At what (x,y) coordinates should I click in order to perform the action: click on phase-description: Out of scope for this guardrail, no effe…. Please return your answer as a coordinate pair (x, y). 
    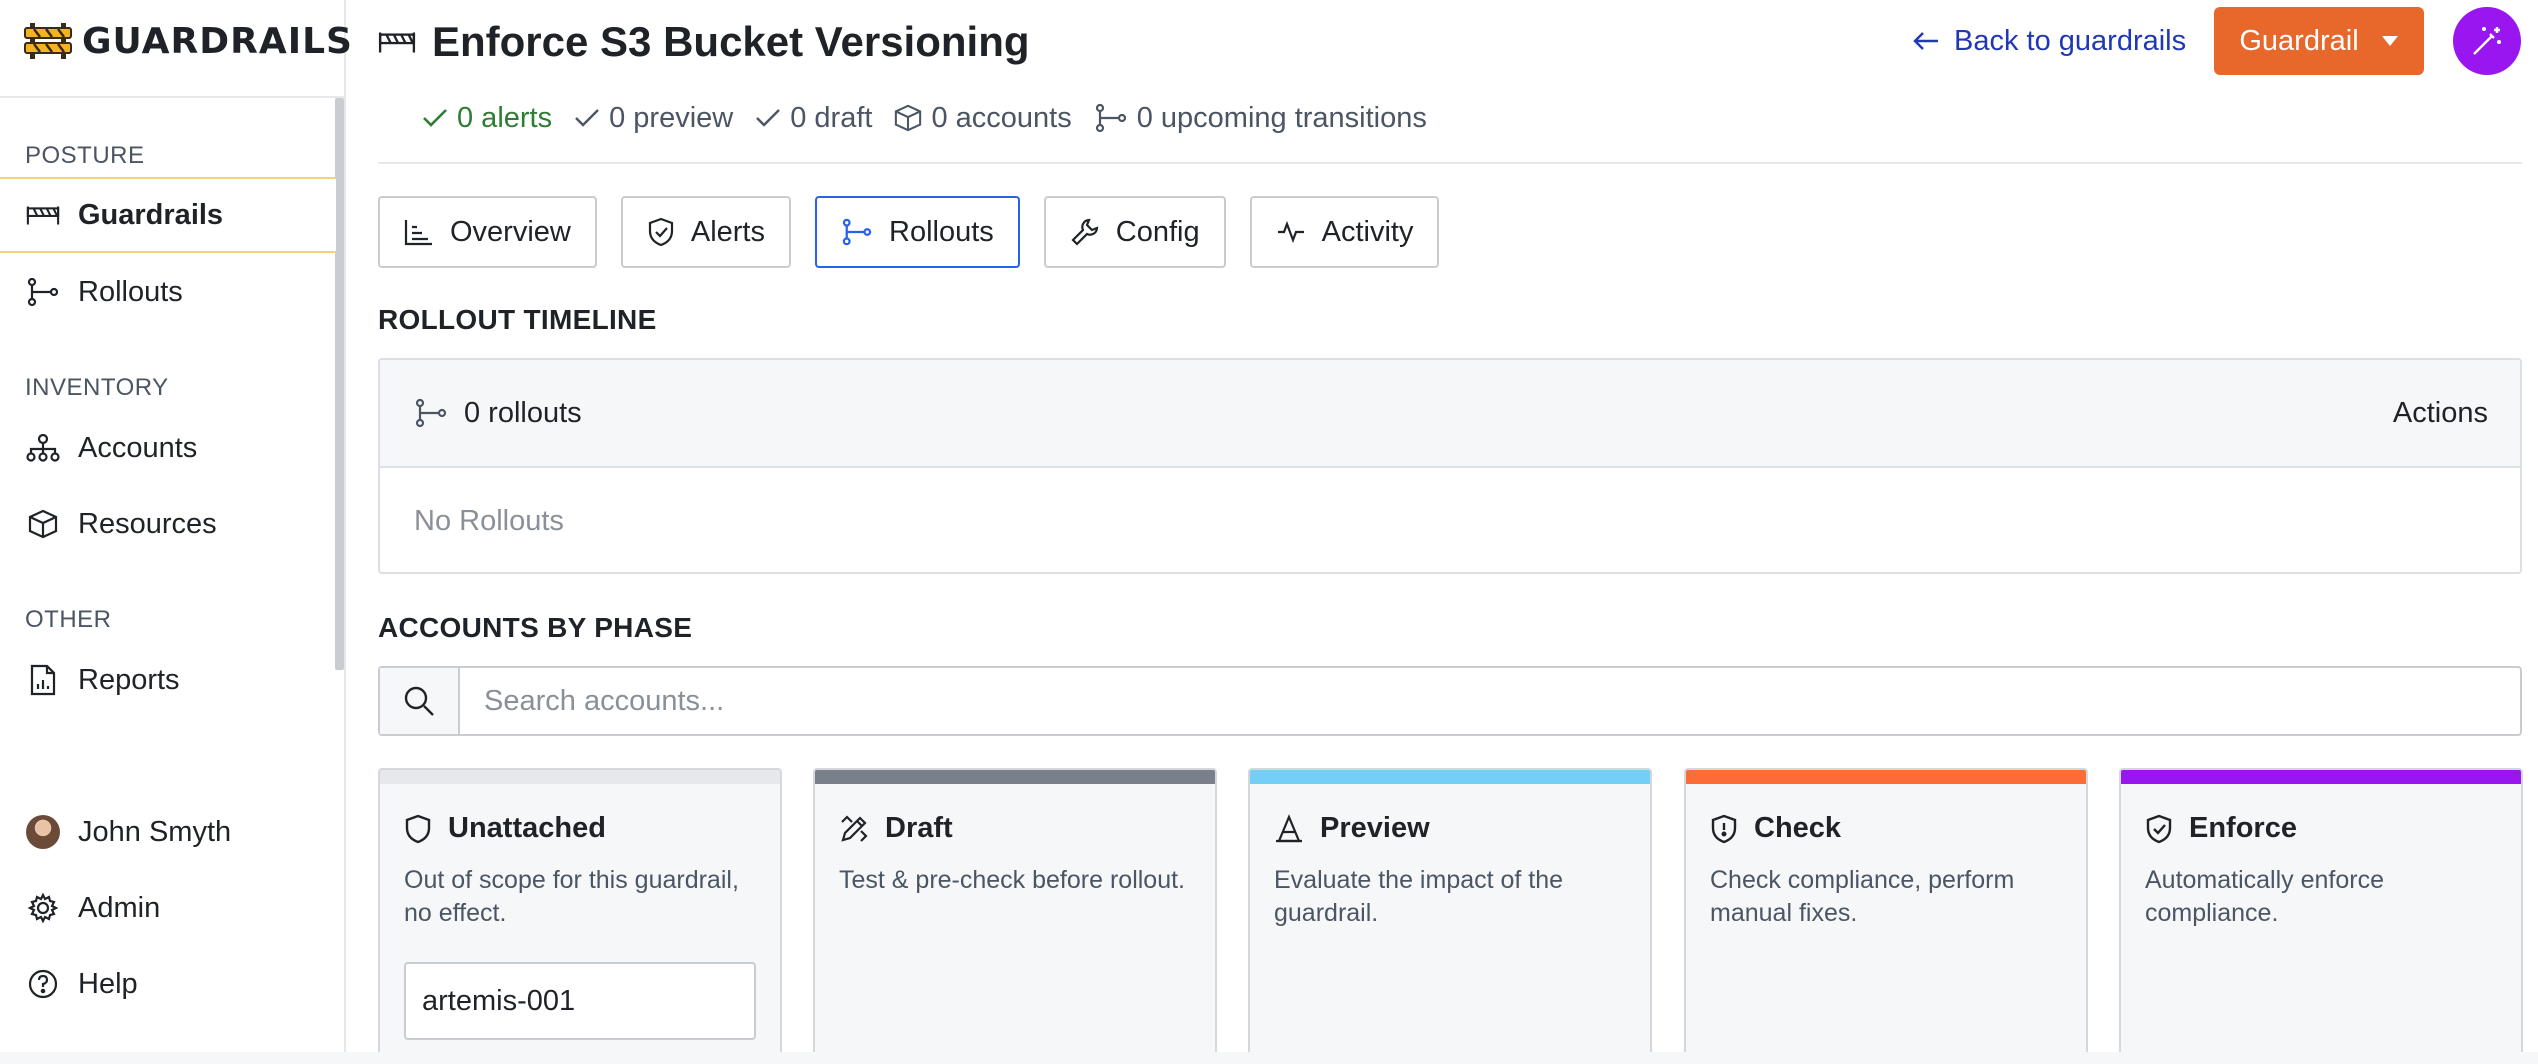
    Looking at the image, I should click on (571, 896).